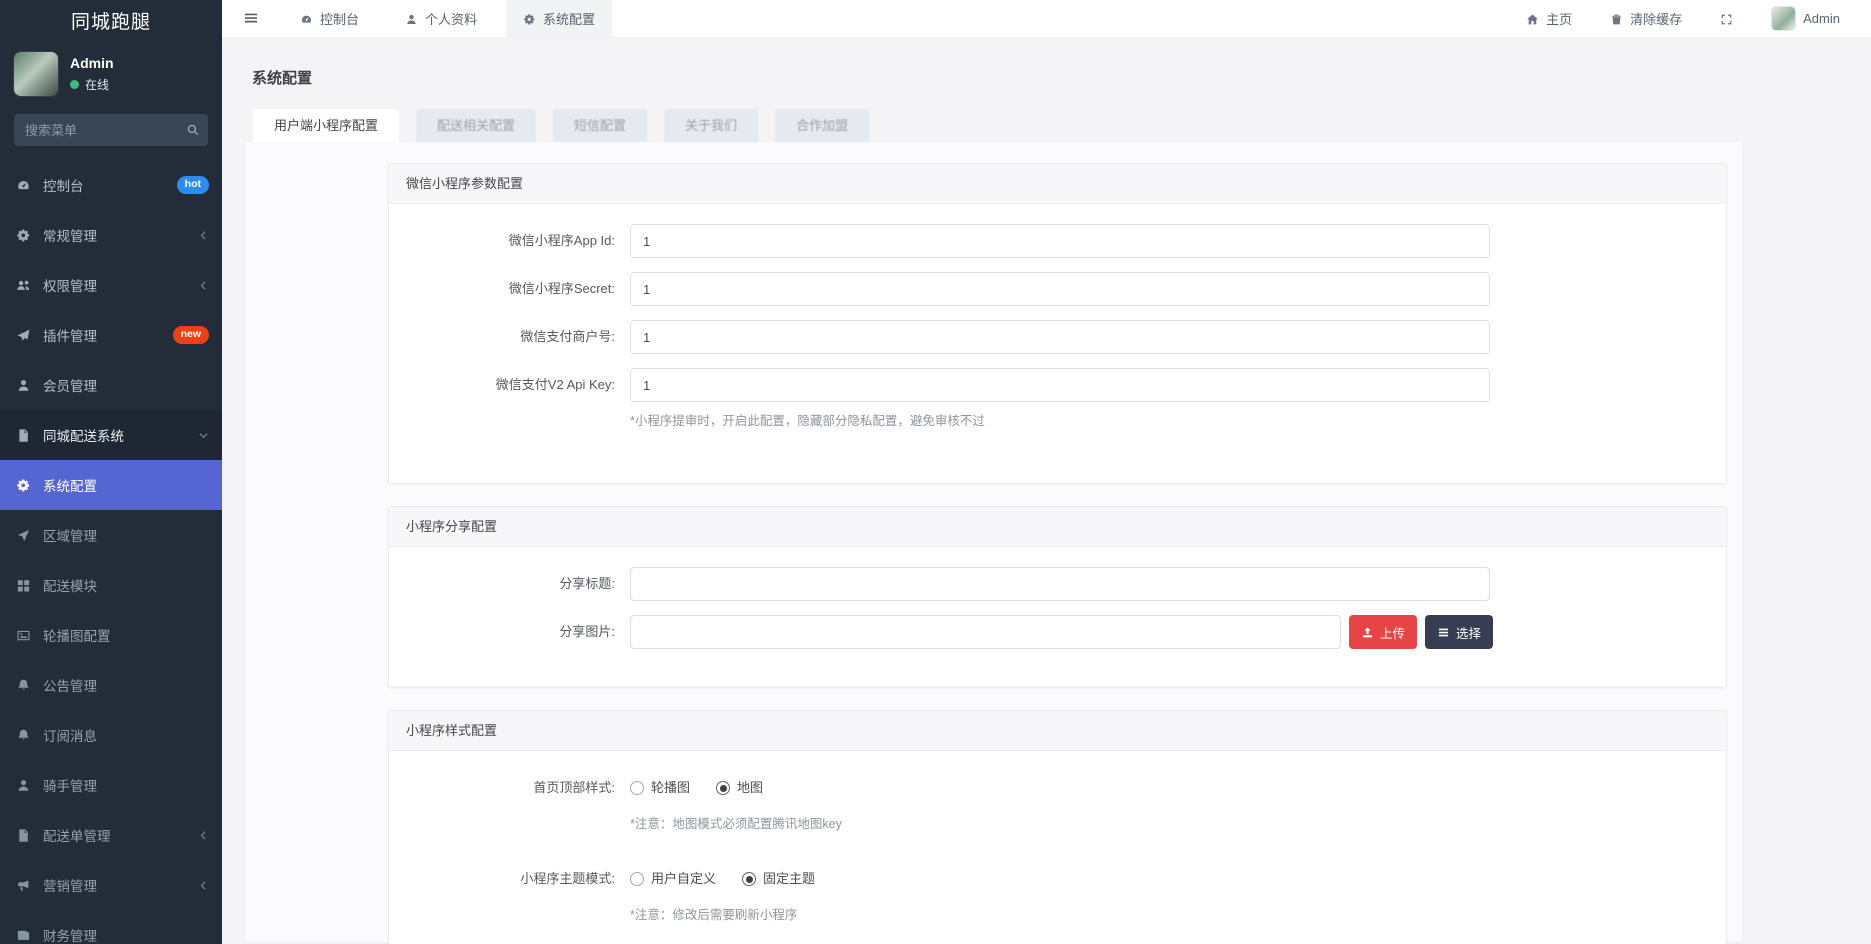 The height and width of the screenshot is (944, 1871). I want to click on sidebar-item: 骑手管理, so click(111, 785).